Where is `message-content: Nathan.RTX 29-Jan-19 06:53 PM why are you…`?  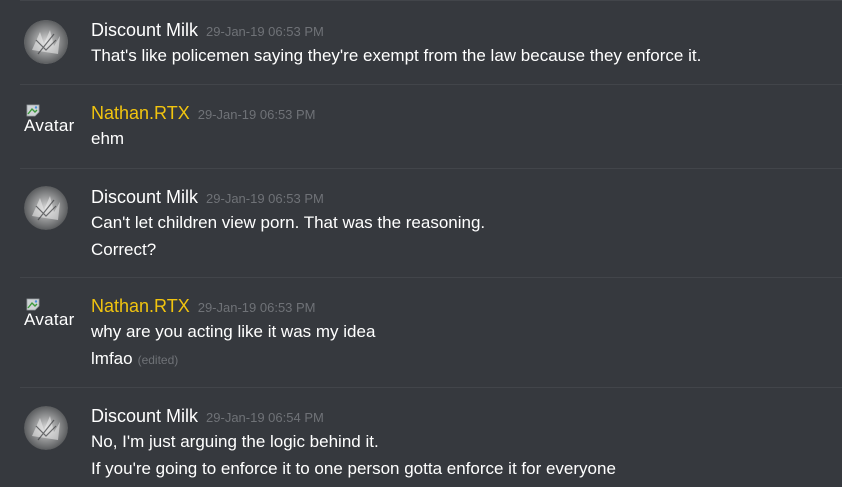 message-content: Nathan.RTX 29-Jan-19 06:53 PM why are you… is located at coordinates (461, 333).